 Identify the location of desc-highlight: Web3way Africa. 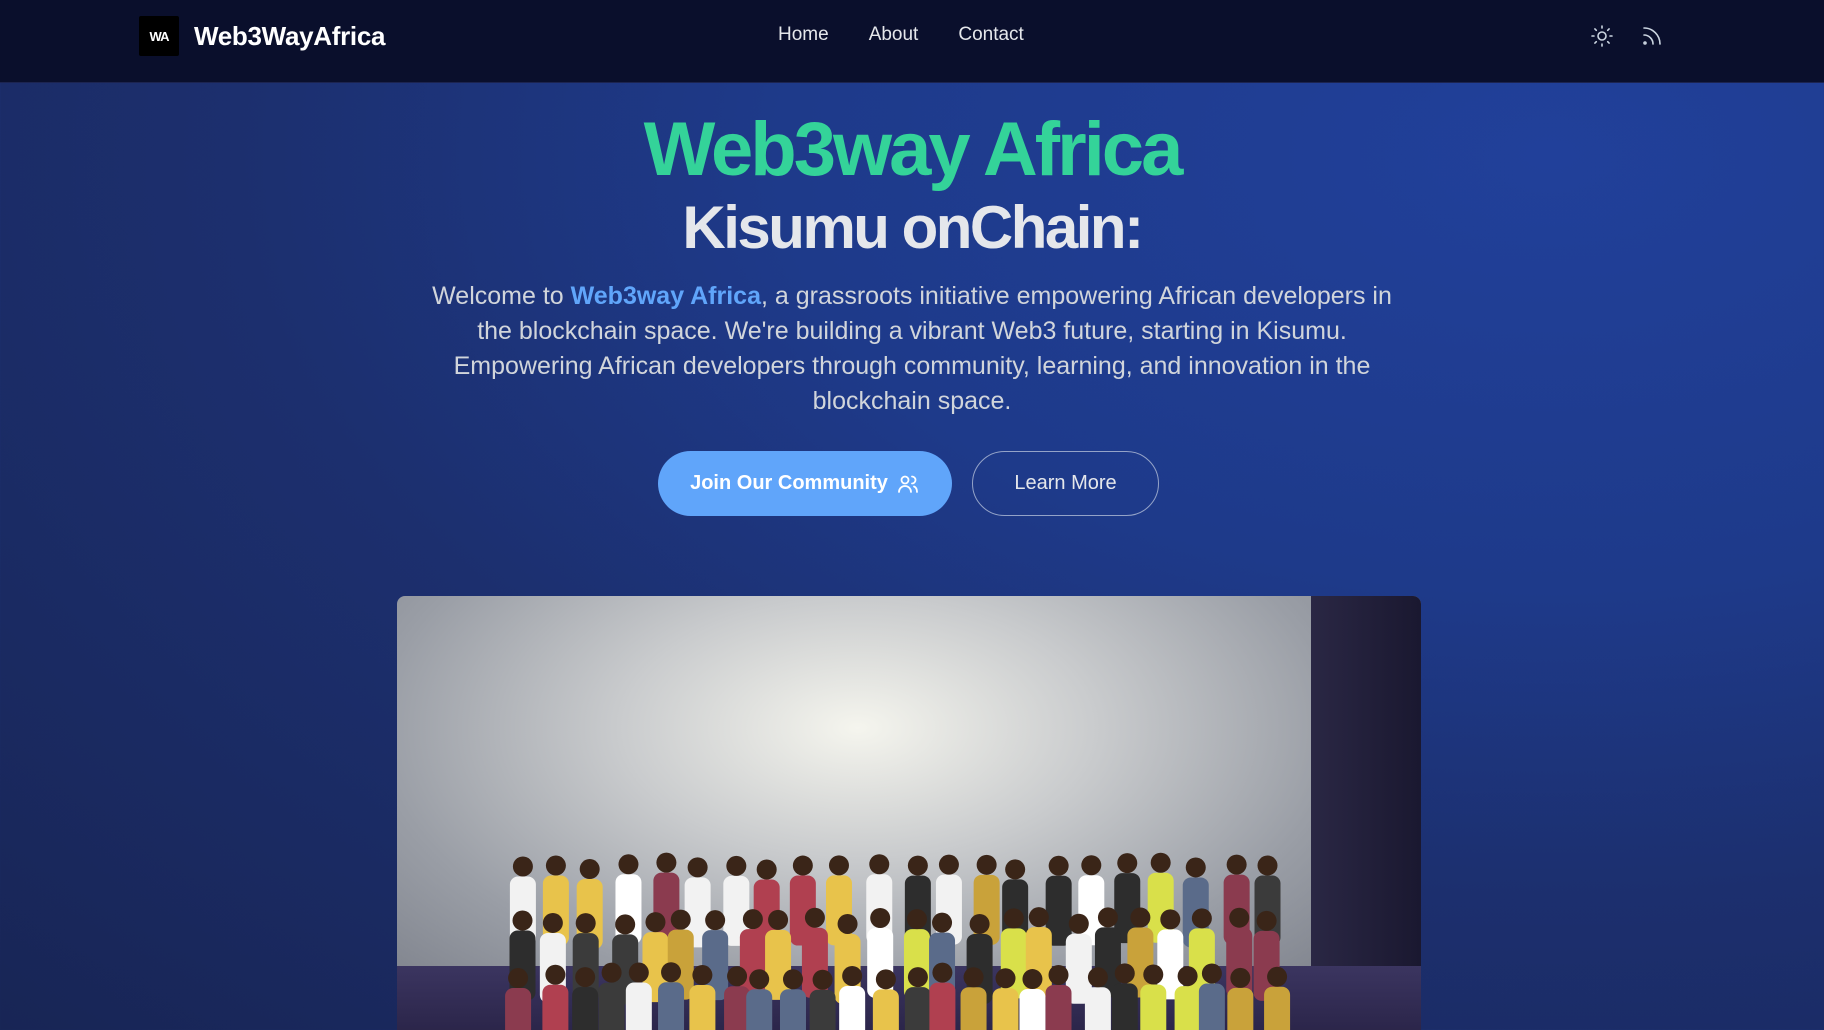
(665, 296).